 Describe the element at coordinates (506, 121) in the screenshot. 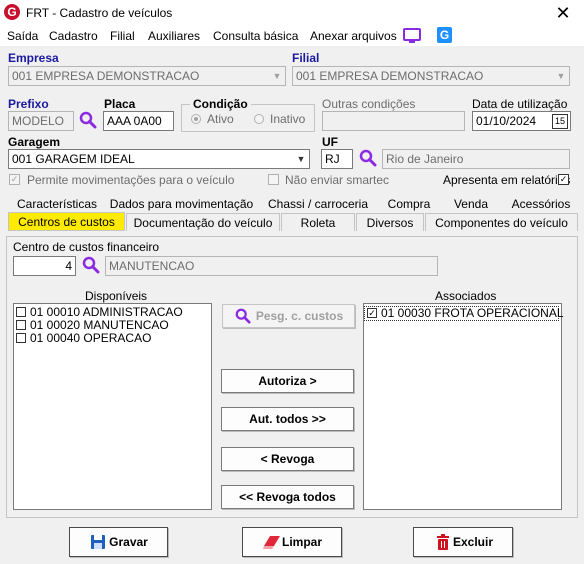

I see `data-utilizacao-value: 01/10/2024` at that location.